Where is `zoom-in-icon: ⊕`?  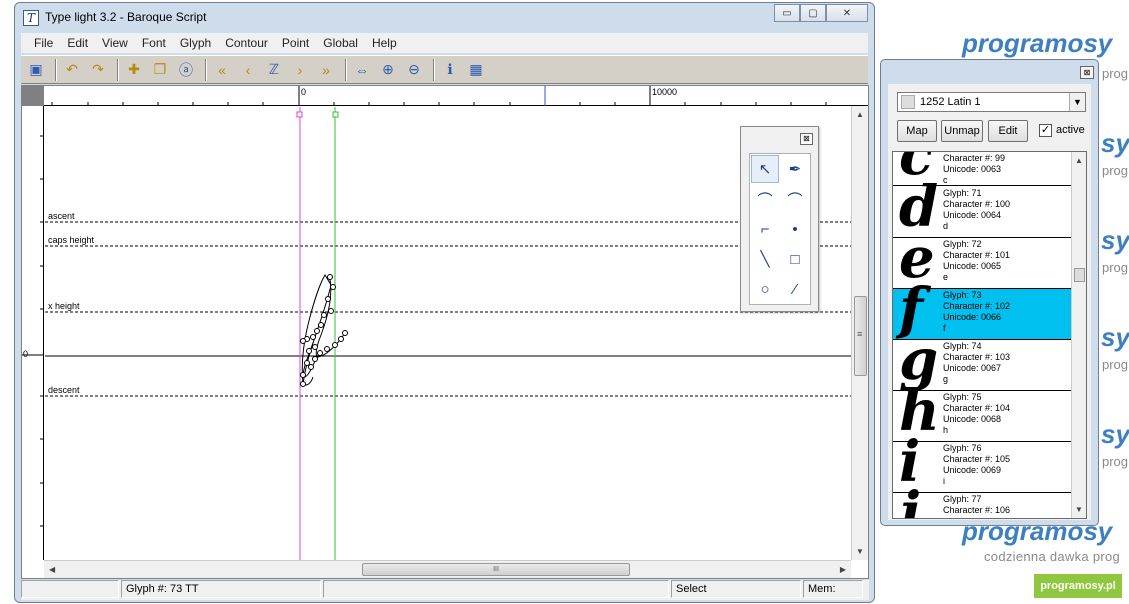
zoom-in-icon: ⊕ is located at coordinates (388, 70).